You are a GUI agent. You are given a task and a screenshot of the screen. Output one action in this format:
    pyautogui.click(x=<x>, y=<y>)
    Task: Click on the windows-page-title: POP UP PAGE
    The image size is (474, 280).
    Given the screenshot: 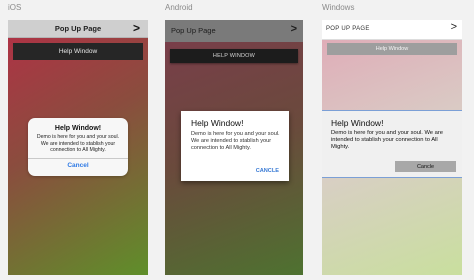 What is the action you would take?
    pyautogui.click(x=348, y=29)
    